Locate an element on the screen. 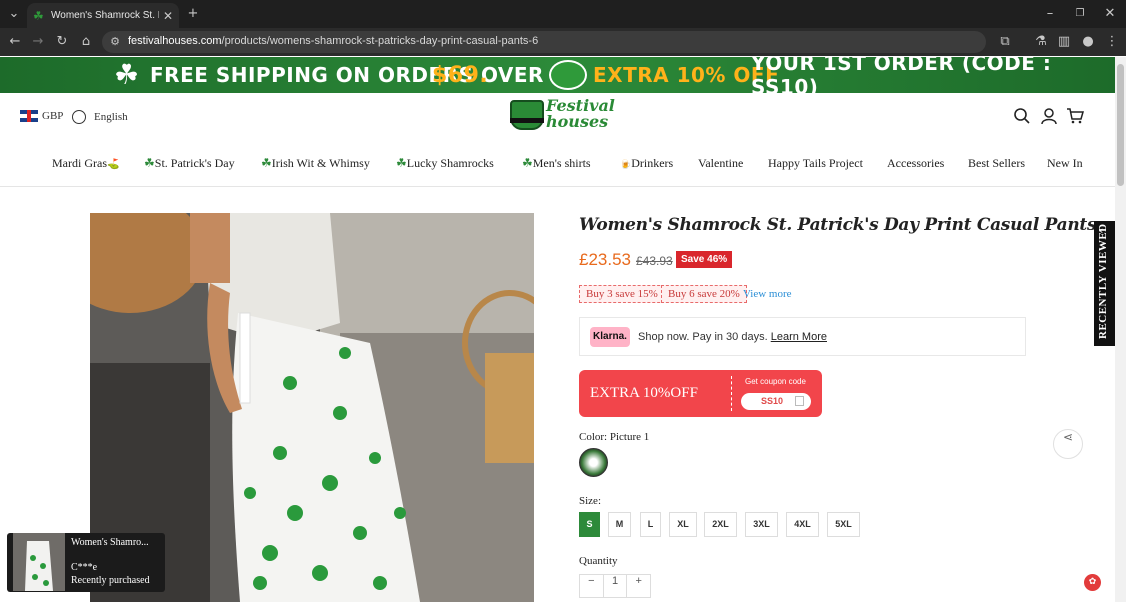 The width and height of the screenshot is (1126, 602). home-icon: ⌂ is located at coordinates (86, 42).